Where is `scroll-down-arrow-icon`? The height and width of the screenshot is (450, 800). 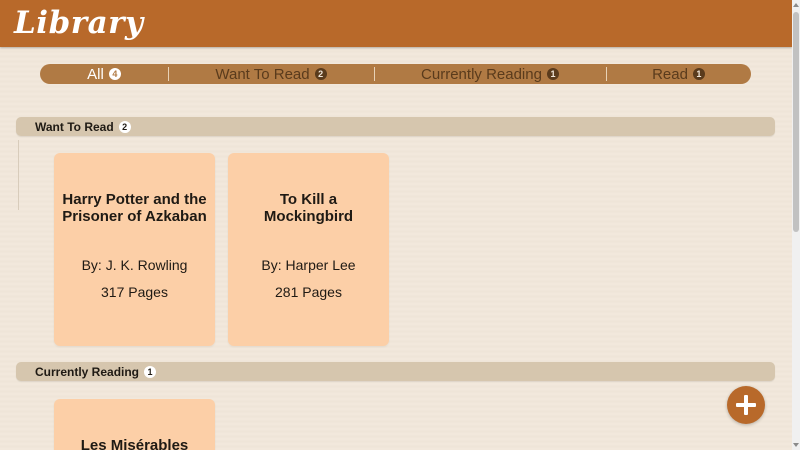 scroll-down-arrow-icon is located at coordinates (796, 445).